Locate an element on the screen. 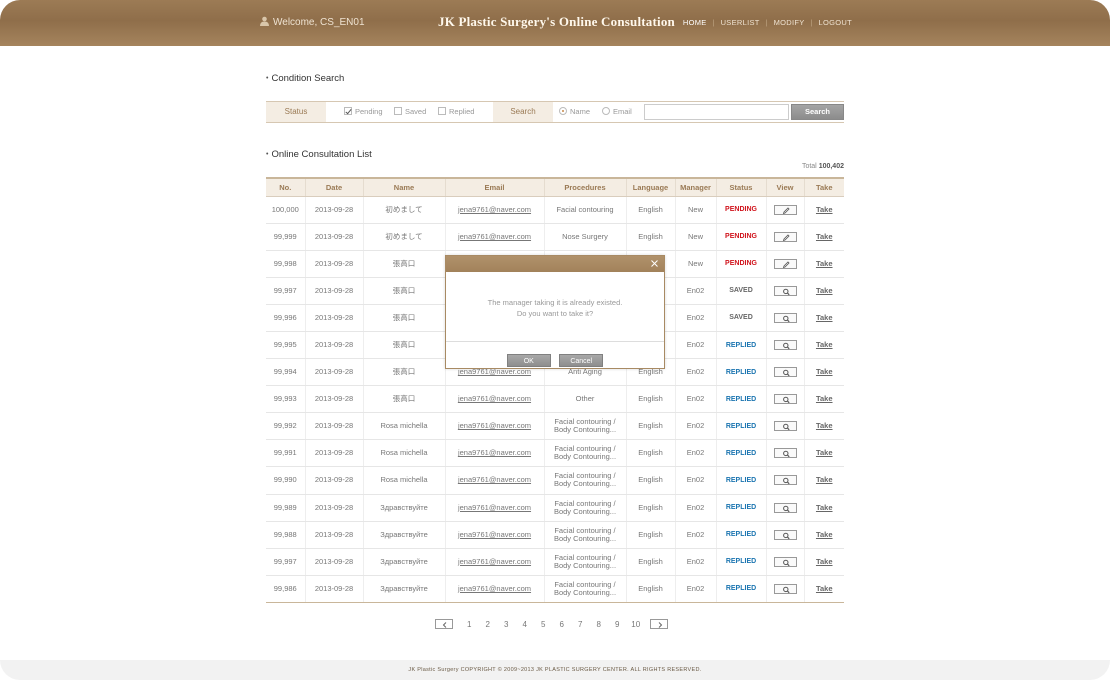 This screenshot has width=1110, height=680. procedure-line1: Other is located at coordinates (585, 399).